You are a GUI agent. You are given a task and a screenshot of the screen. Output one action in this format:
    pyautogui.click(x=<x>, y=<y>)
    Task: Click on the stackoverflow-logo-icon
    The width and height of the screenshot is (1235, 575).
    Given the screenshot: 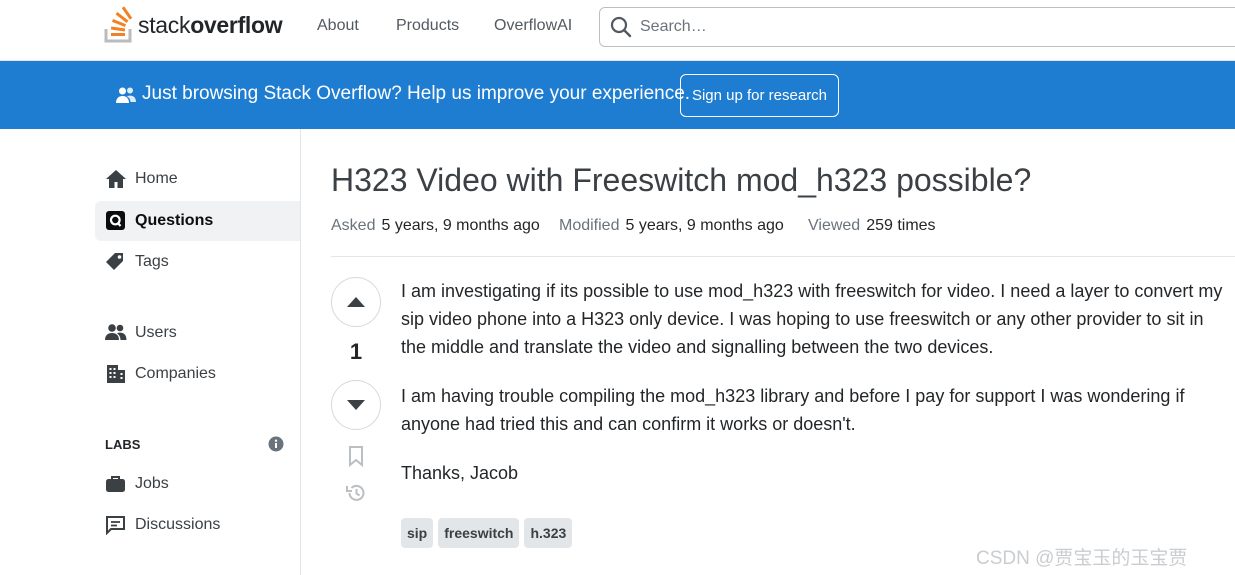 What is the action you would take?
    pyautogui.click(x=118, y=24)
    